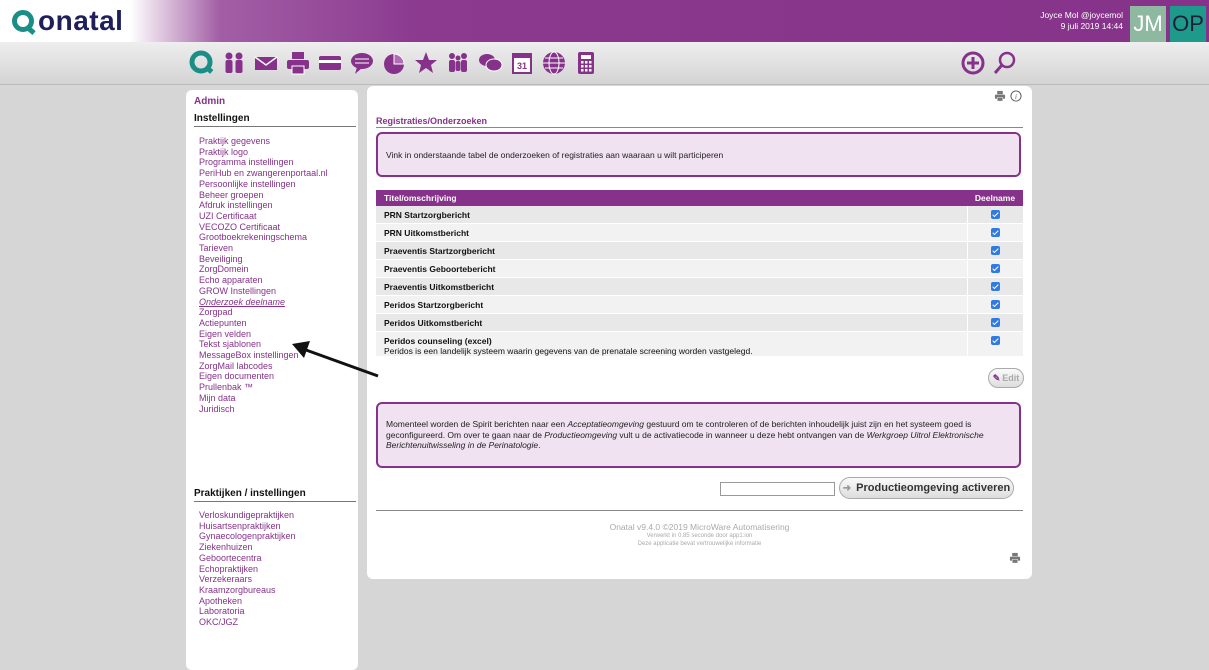 Image resolution: width=1209 pixels, height=670 pixels. I want to click on q-icon, so click(202, 63).